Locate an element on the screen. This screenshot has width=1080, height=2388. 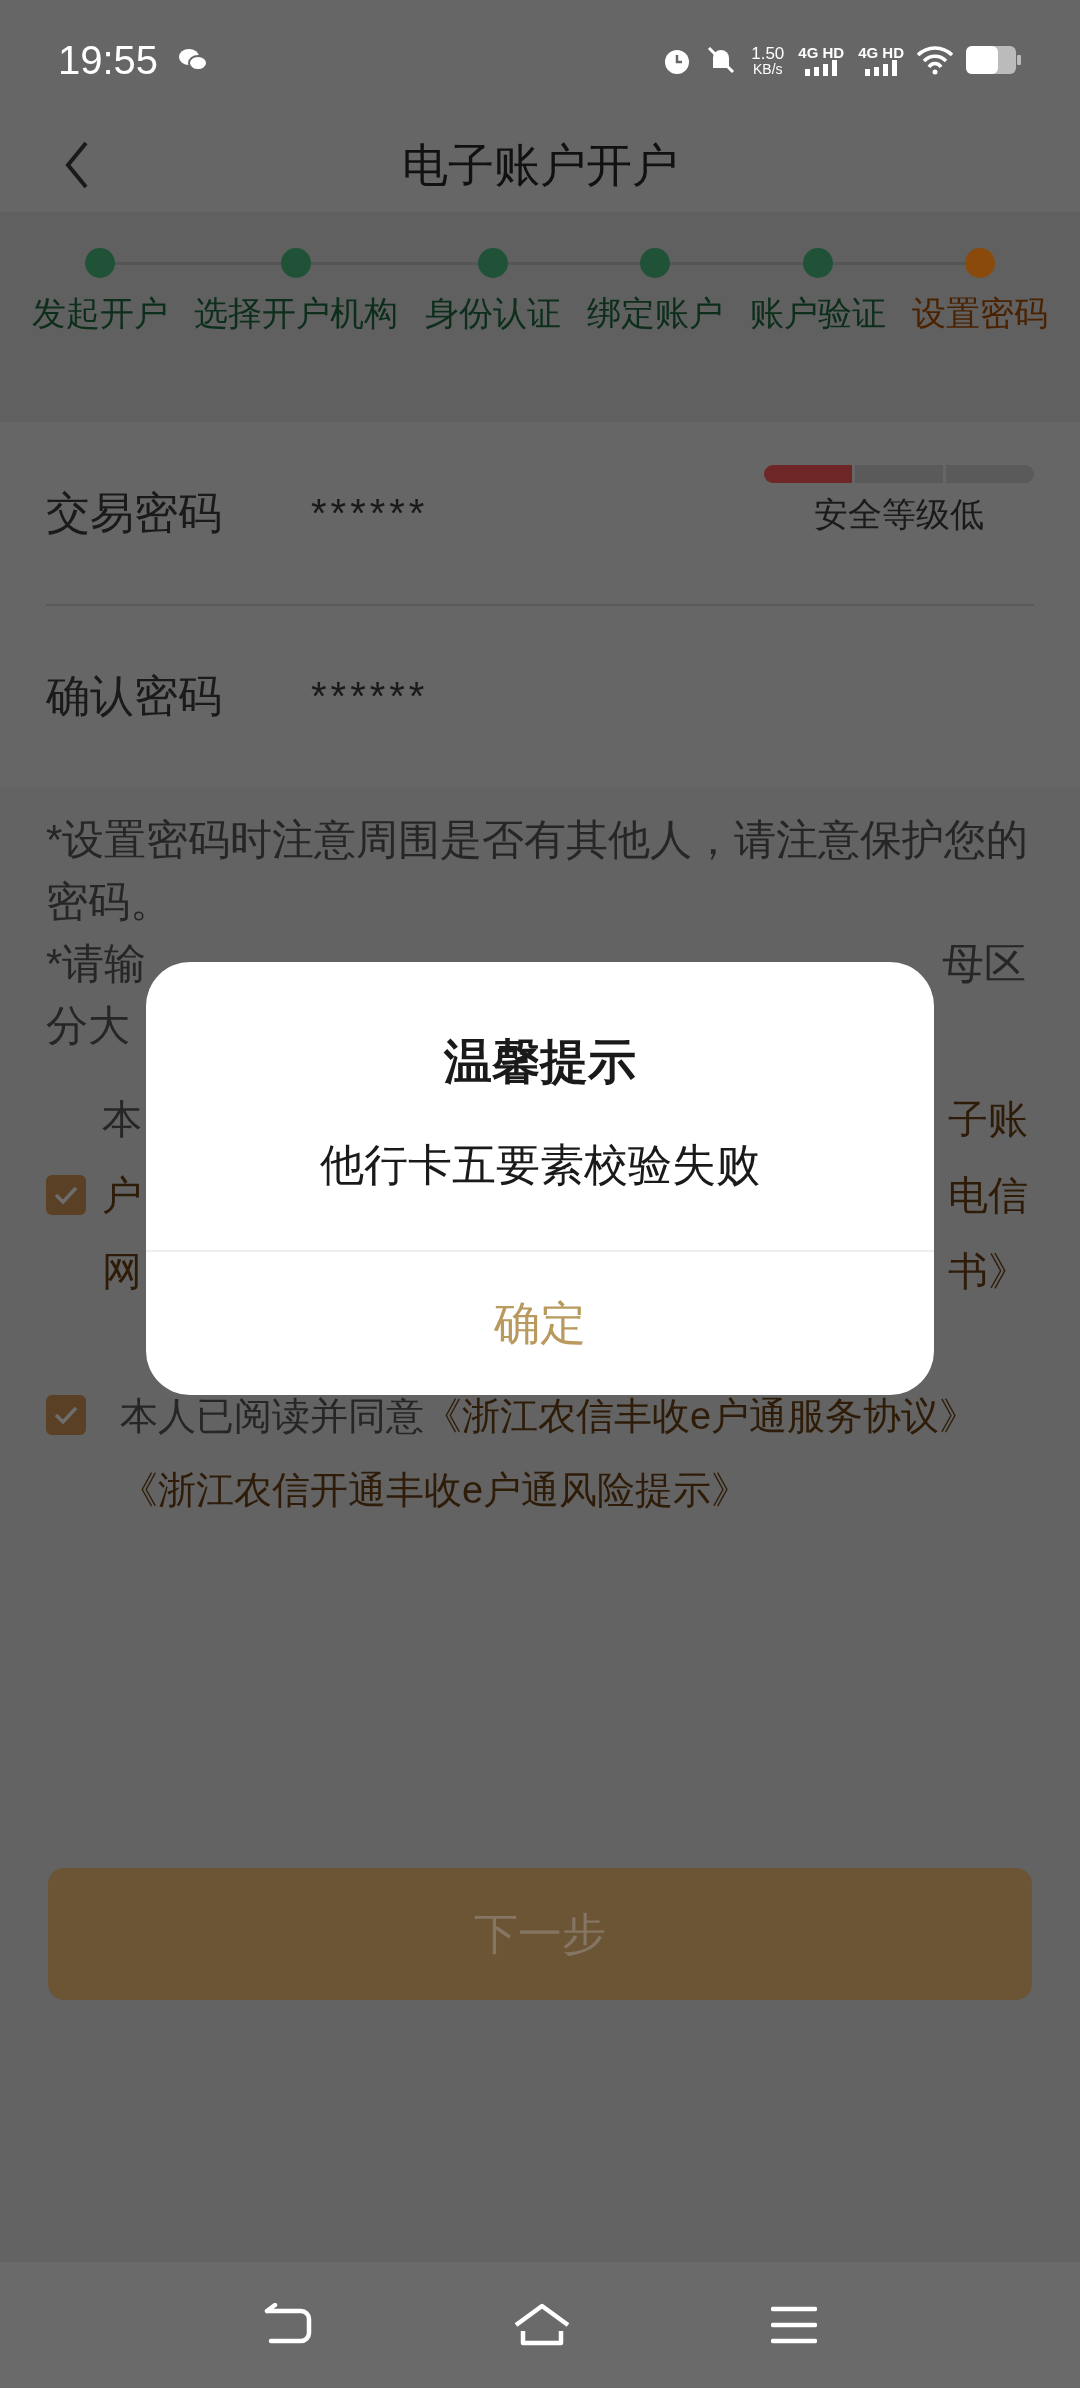
field-label: 交易密码 is located at coordinates (134, 512).